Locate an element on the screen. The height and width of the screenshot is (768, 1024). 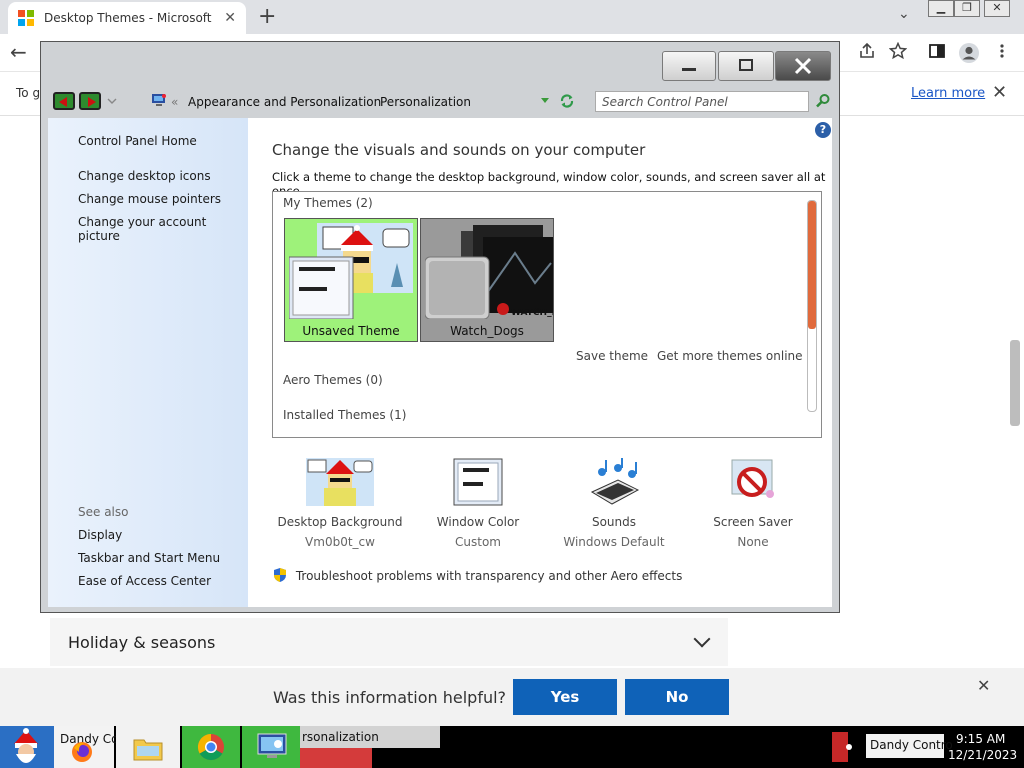
taskbar-item-personalization-icon is located at coordinates (271, 747).